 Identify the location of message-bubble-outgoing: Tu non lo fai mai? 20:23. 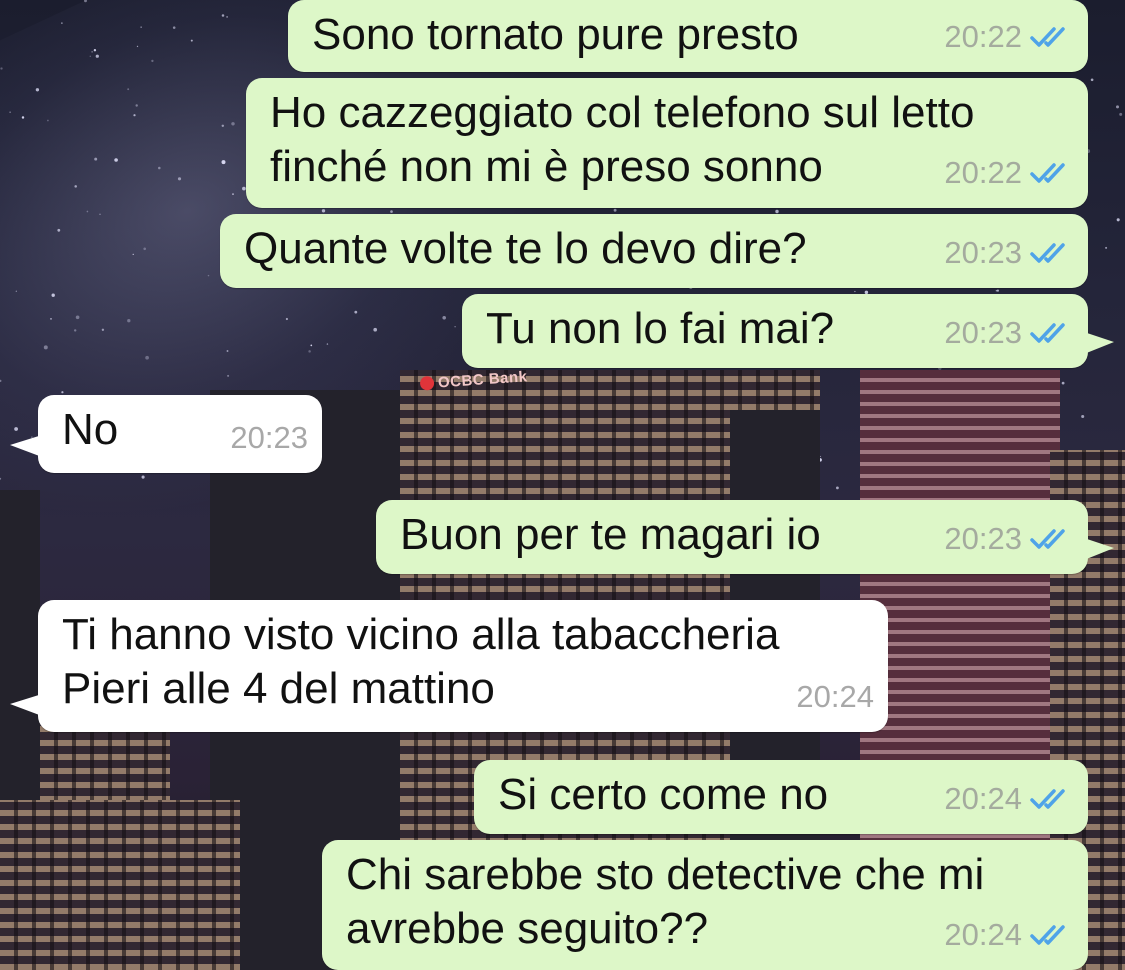
(788, 331).